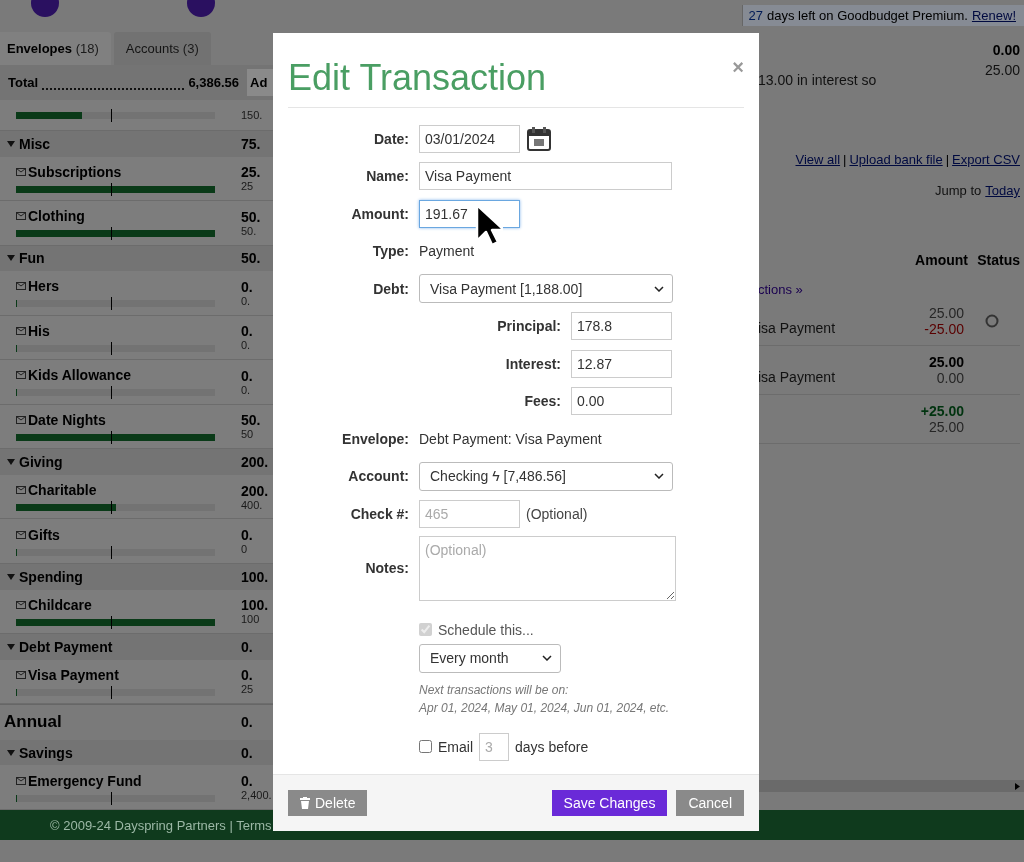  Describe the element at coordinates (66, 646) in the screenshot. I see `group-name: Debt Payment` at that location.